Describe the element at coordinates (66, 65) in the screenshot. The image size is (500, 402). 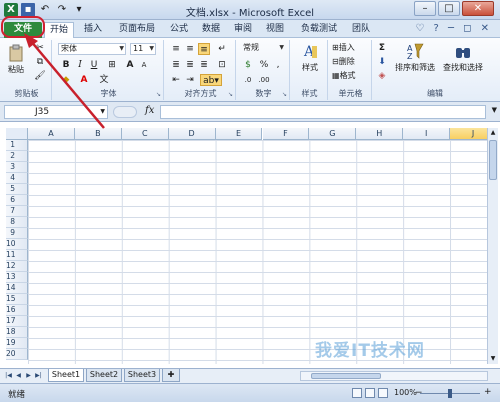
I see `bold-button: B` at that location.